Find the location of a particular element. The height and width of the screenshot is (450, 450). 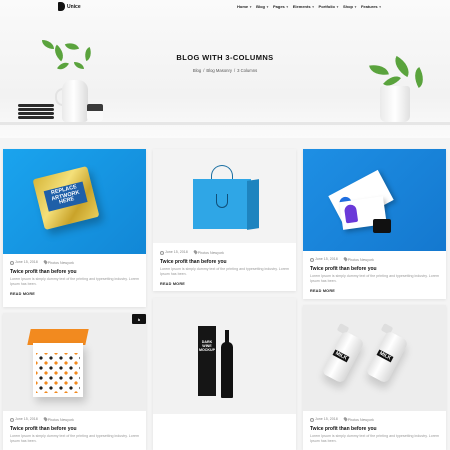

page-title: BLOG WITH 3-COLUMNS is located at coordinates (225, 57).